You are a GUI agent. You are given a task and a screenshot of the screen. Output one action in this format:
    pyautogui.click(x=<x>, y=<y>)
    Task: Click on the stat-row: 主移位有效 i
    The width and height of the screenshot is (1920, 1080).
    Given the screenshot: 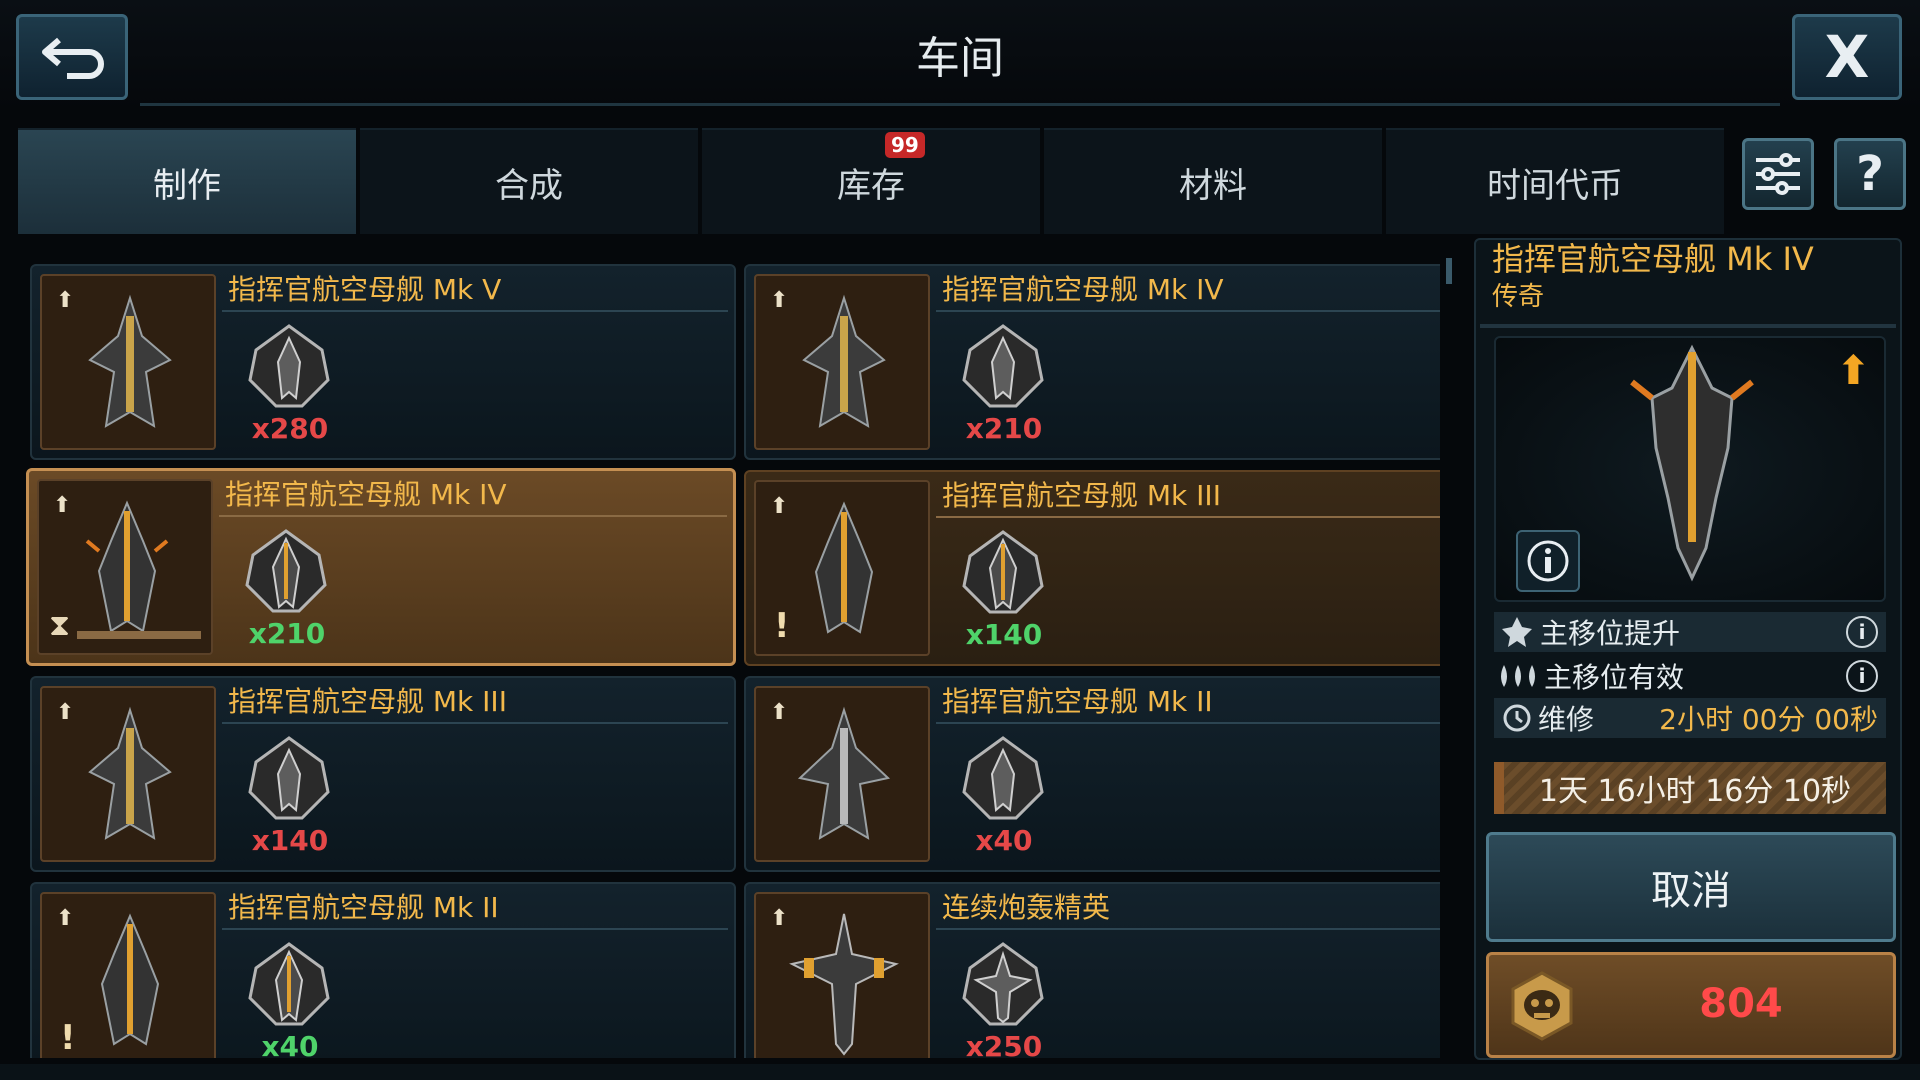 What is the action you would take?
    pyautogui.click(x=1690, y=676)
    